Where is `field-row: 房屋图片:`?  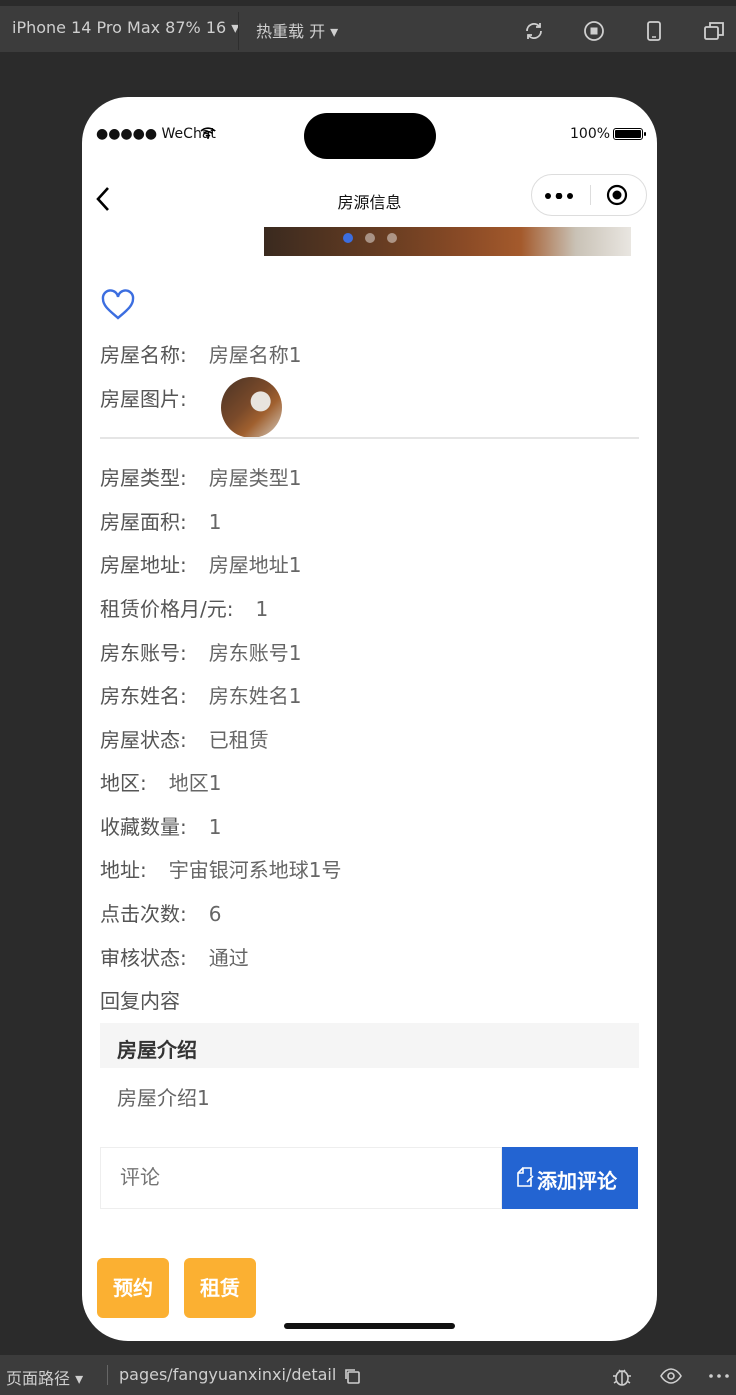
field-row: 房屋图片: is located at coordinates (143, 399).